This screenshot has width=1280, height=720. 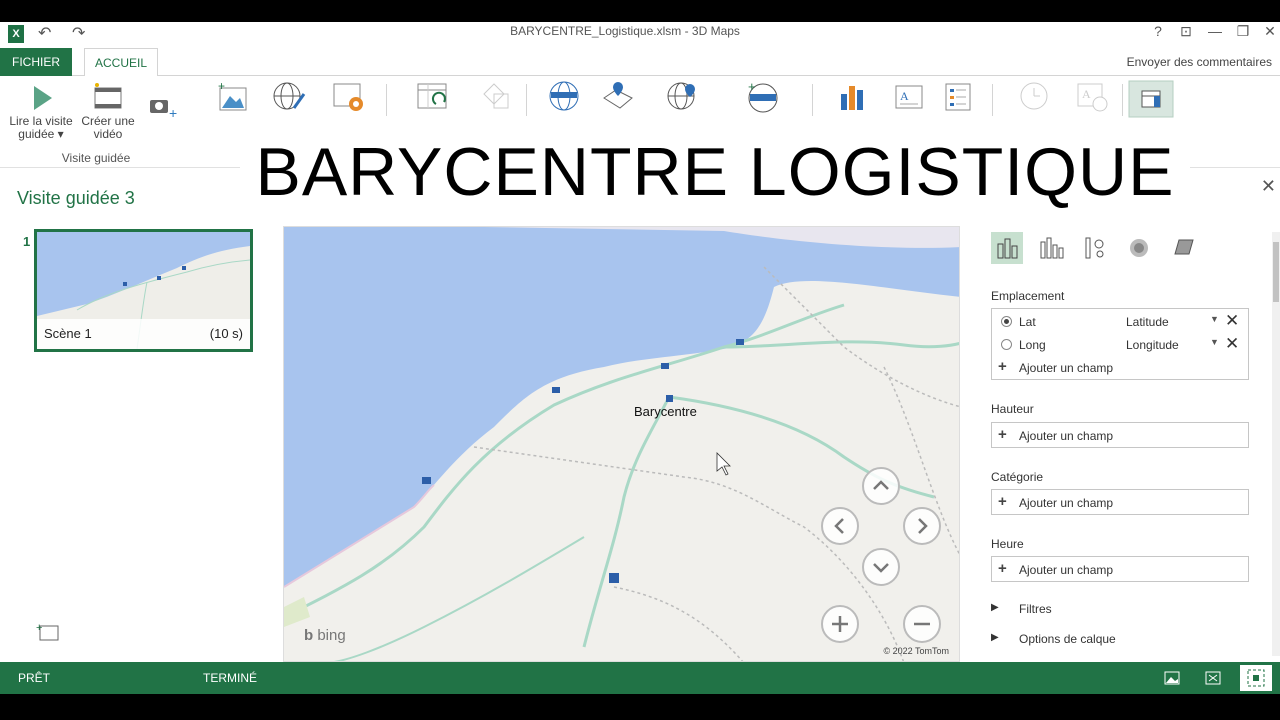 What do you see at coordinates (1120, 321) in the screenshot?
I see `location-row-lat: Lat Latitude ▼ ✕` at bounding box center [1120, 321].